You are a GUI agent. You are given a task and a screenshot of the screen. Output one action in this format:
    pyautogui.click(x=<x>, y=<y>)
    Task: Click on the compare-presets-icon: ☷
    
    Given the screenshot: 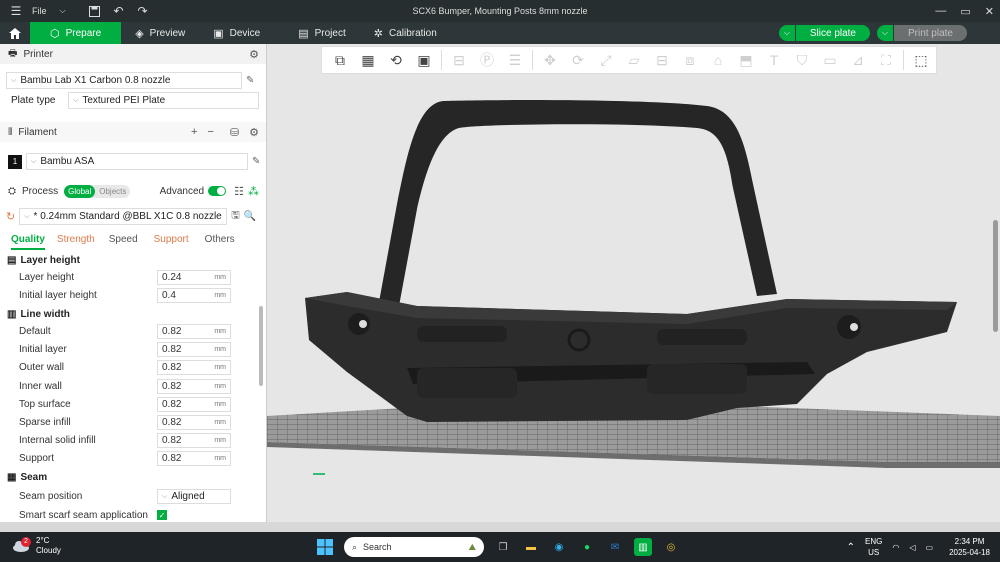 What is the action you would take?
    pyautogui.click(x=239, y=191)
    